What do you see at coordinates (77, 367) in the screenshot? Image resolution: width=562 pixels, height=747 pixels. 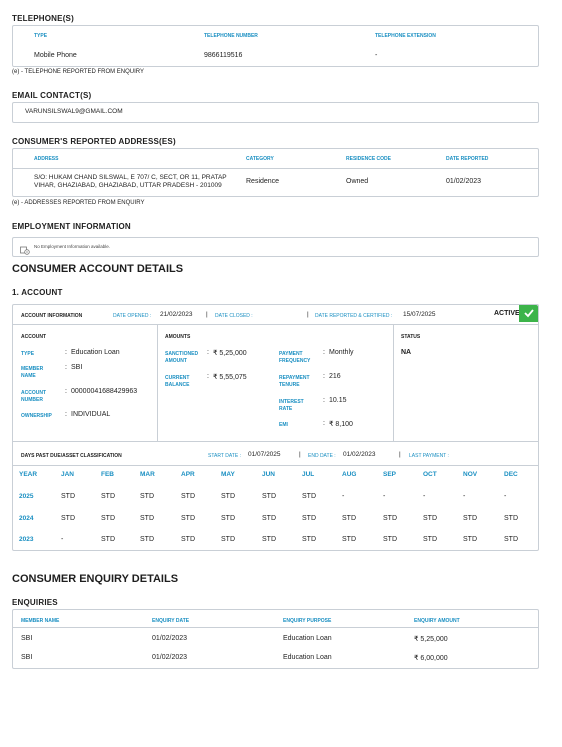 I see `member-name-value: SBI` at bounding box center [77, 367].